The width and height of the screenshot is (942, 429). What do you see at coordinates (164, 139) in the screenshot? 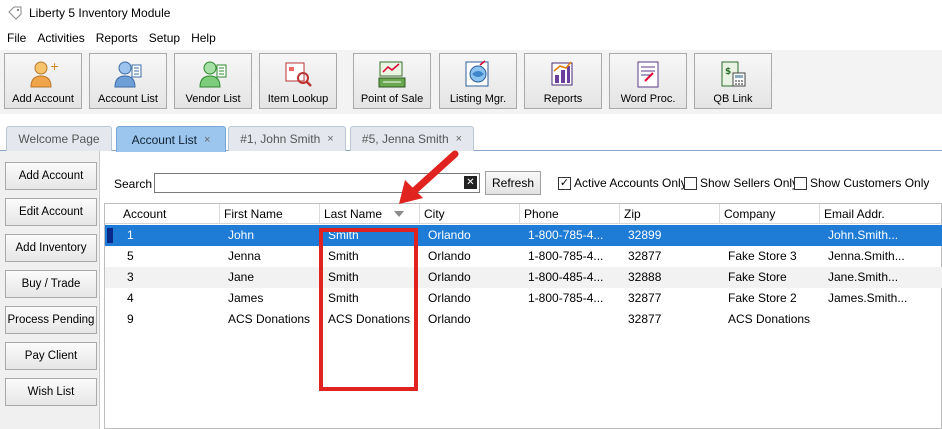
I see `tab-label: Account List` at bounding box center [164, 139].